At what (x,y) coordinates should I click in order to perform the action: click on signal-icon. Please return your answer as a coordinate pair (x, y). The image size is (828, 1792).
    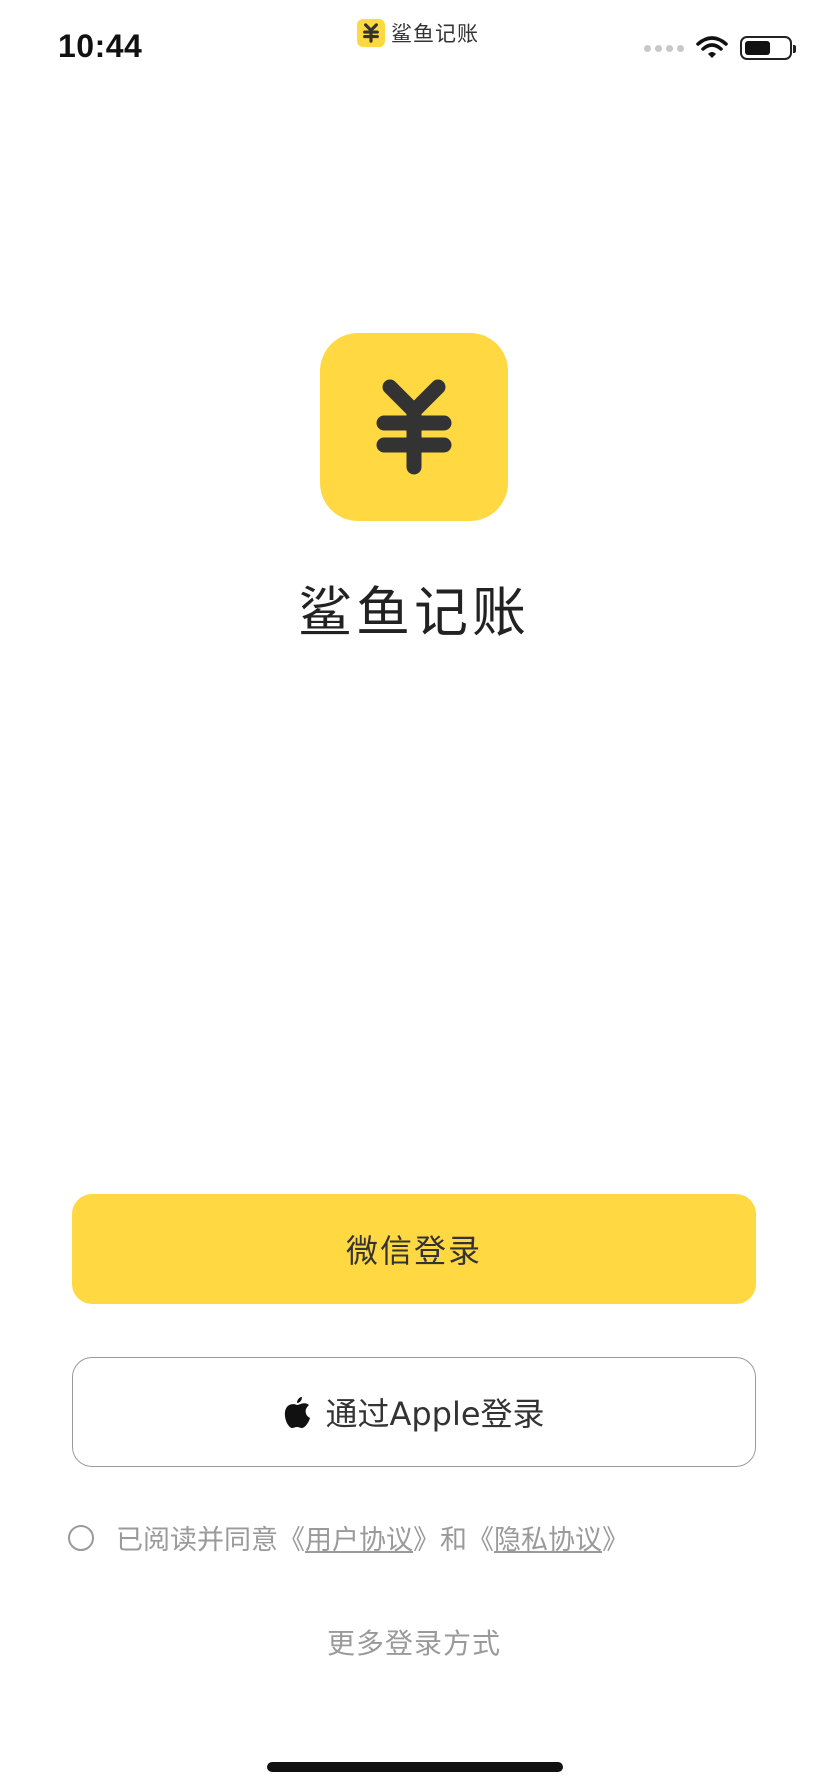
    Looking at the image, I should click on (664, 48).